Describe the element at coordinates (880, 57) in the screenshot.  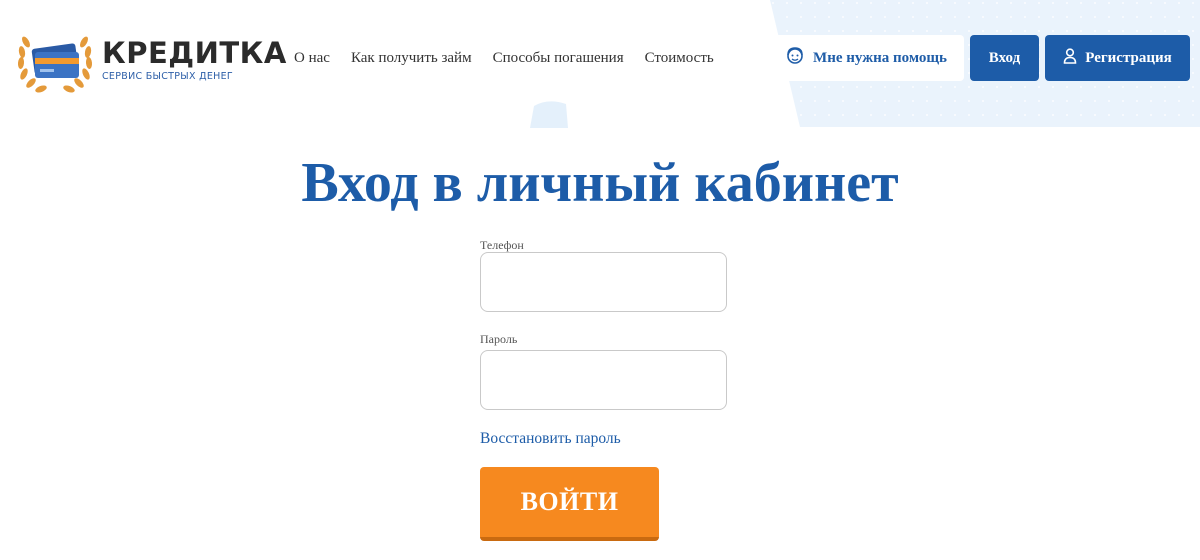
I see `help-button-label: Мне нужна помощь` at that location.